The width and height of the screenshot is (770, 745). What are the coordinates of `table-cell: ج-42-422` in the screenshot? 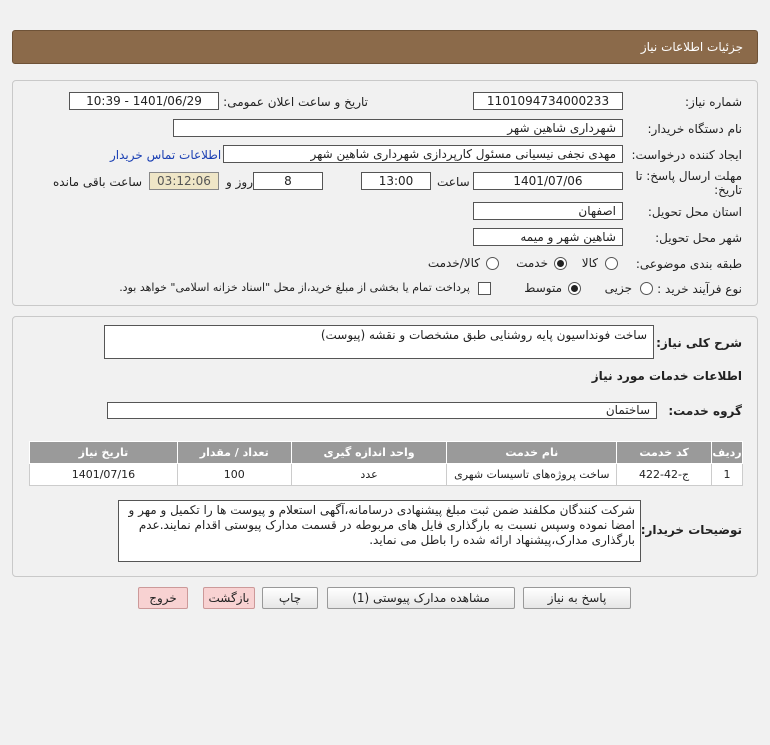 It's located at (664, 474).